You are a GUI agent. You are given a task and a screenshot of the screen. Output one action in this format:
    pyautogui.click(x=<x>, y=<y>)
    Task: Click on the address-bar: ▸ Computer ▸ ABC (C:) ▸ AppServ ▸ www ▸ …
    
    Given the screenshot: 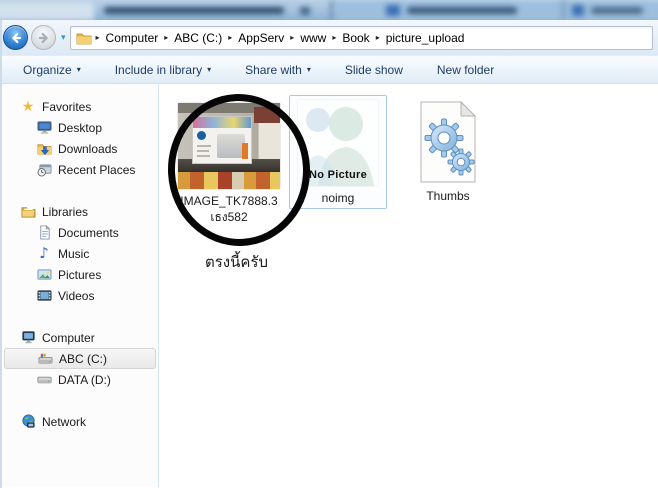 What is the action you would take?
    pyautogui.click(x=361, y=37)
    